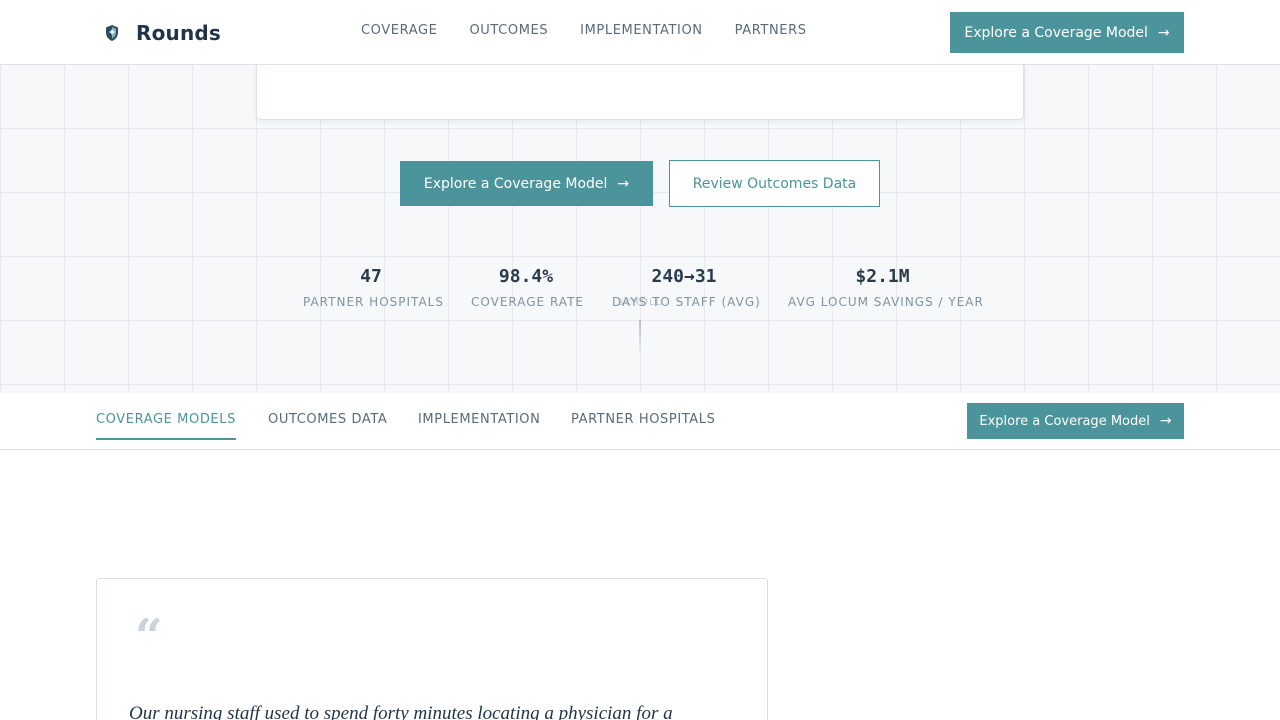 The image size is (1280, 720). I want to click on subnav-cta-label: Explore a Coverage Model, so click(1064, 421).